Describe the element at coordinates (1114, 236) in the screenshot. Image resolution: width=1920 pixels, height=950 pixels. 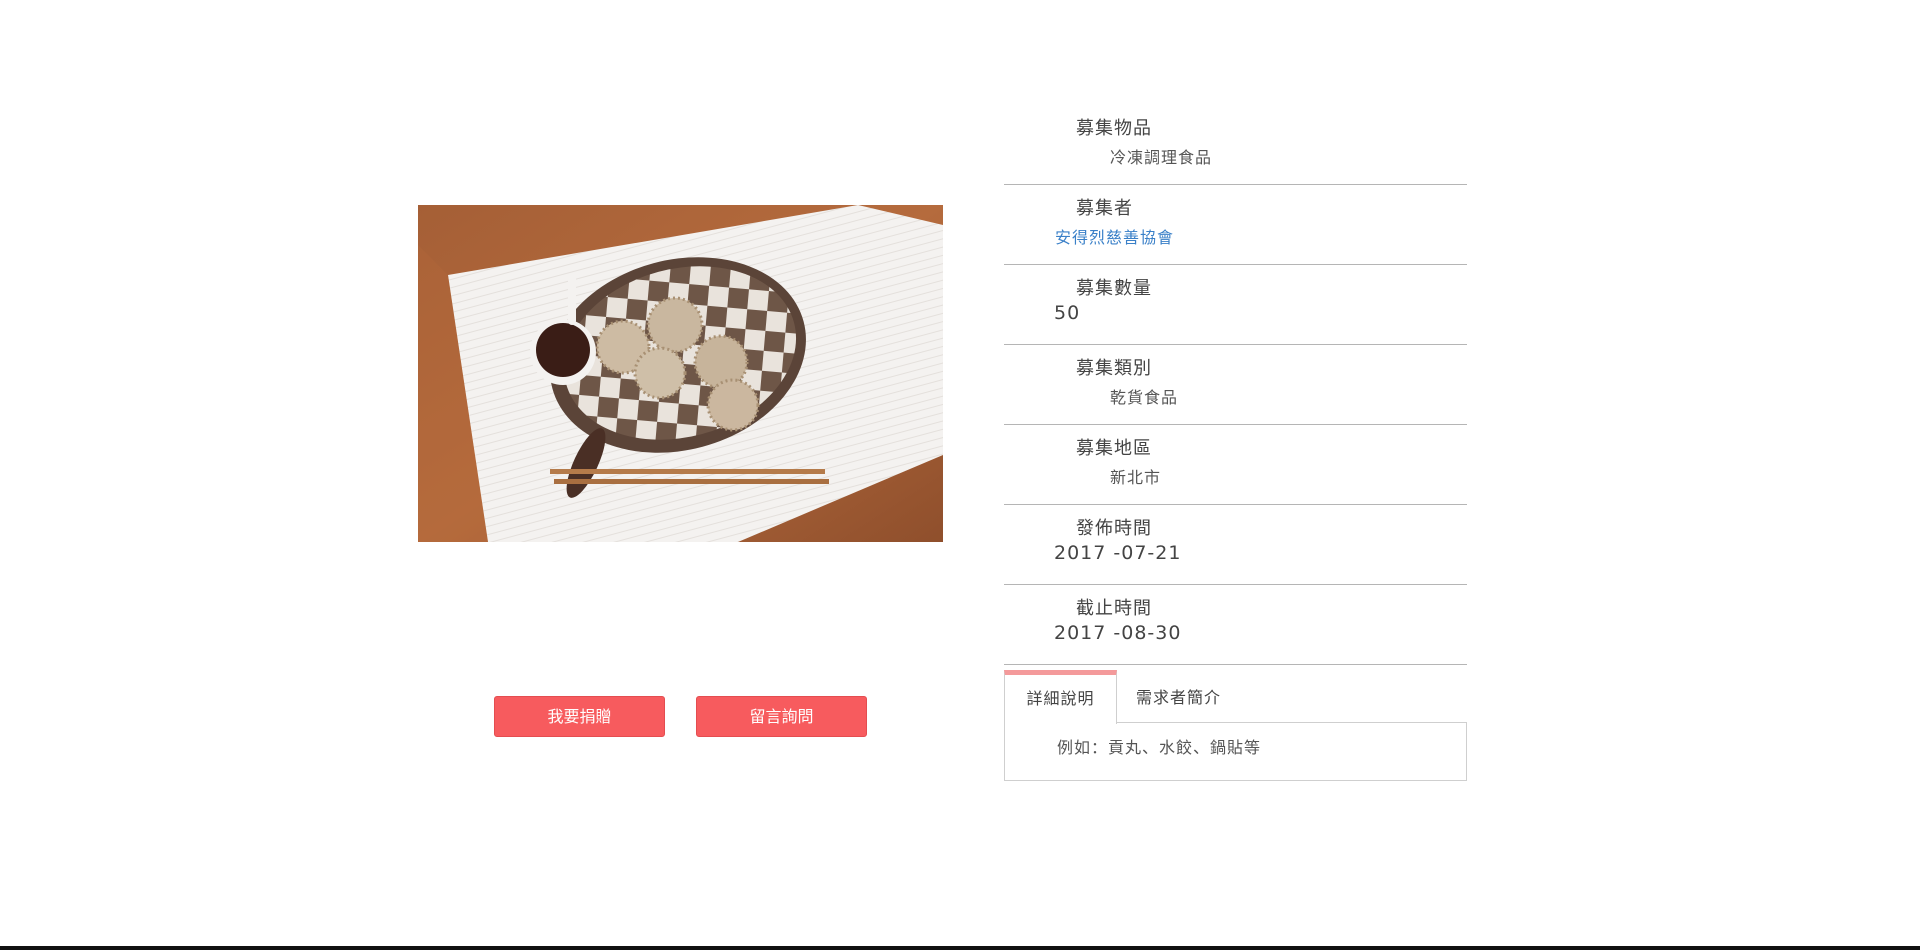
I see `organizer-link: 安得烈慈善協會` at that location.